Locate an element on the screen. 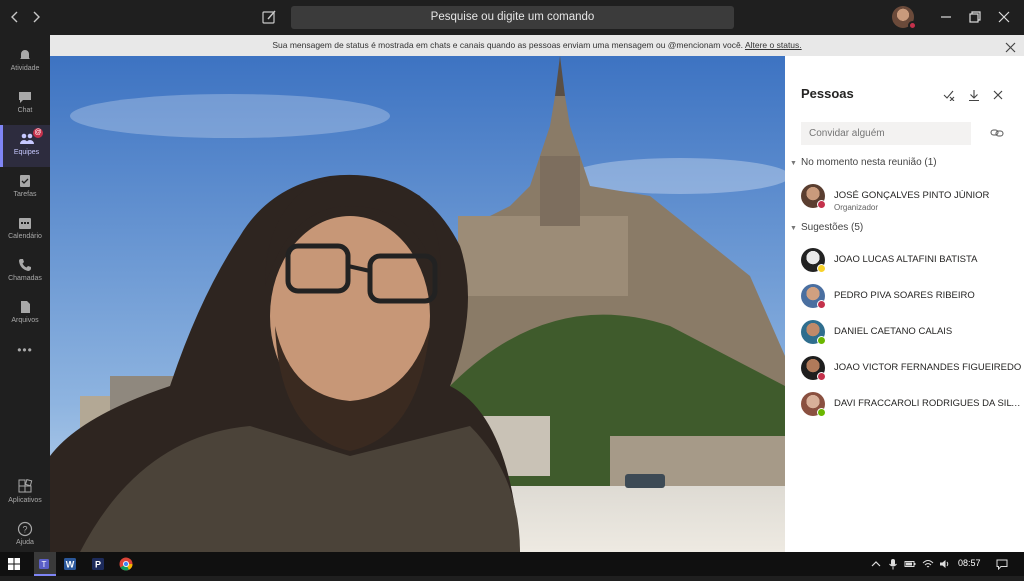  participant-name: JOAO VICTOR FERNANDES FIGUEIREDO is located at coordinates (928, 367).